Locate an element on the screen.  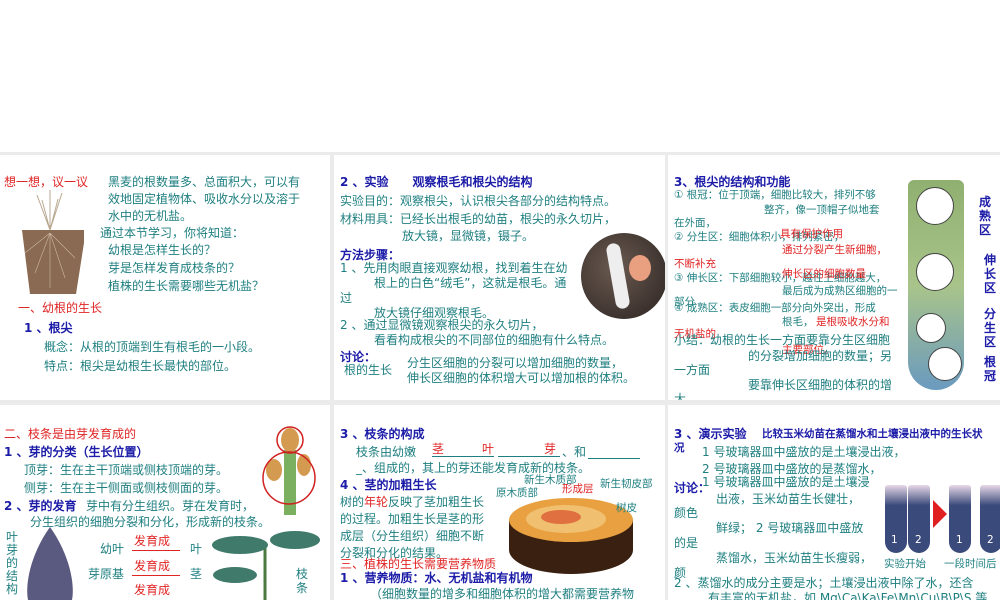
text: 最后成为成熟区细胞的一 is located at coordinates (840, 291).